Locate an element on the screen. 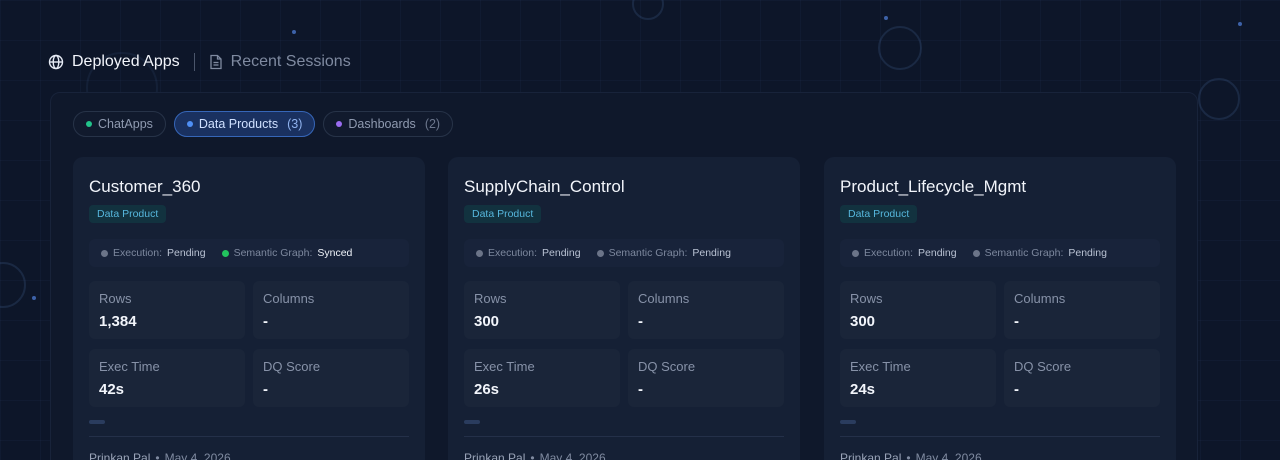  metric-label: Rows is located at coordinates (490, 298).